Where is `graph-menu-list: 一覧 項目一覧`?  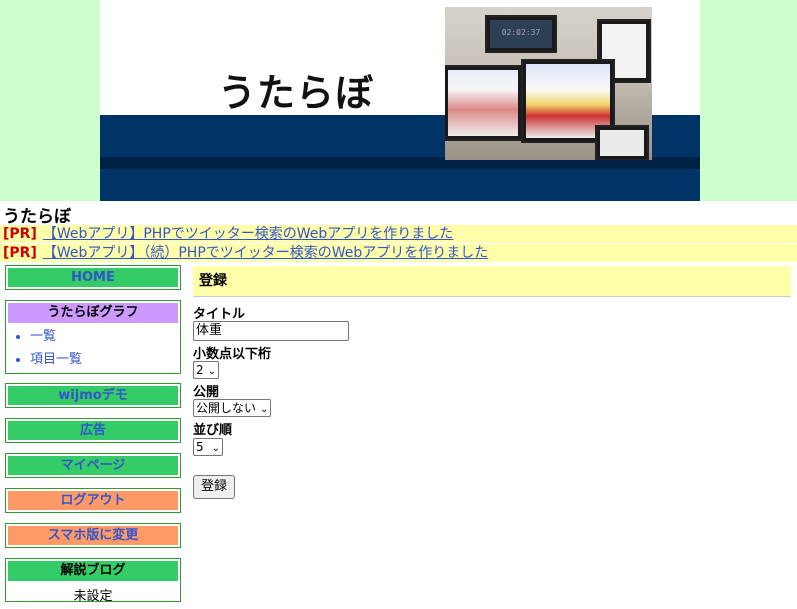 graph-menu-list: 一覧 項目一覧 is located at coordinates (93, 350).